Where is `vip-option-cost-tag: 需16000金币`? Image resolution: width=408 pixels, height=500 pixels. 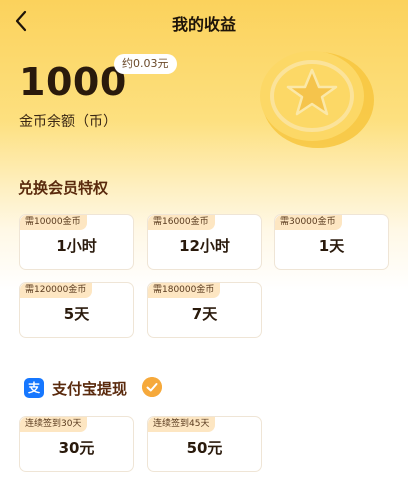 vip-option-cost-tag: 需16000金币 is located at coordinates (181, 222).